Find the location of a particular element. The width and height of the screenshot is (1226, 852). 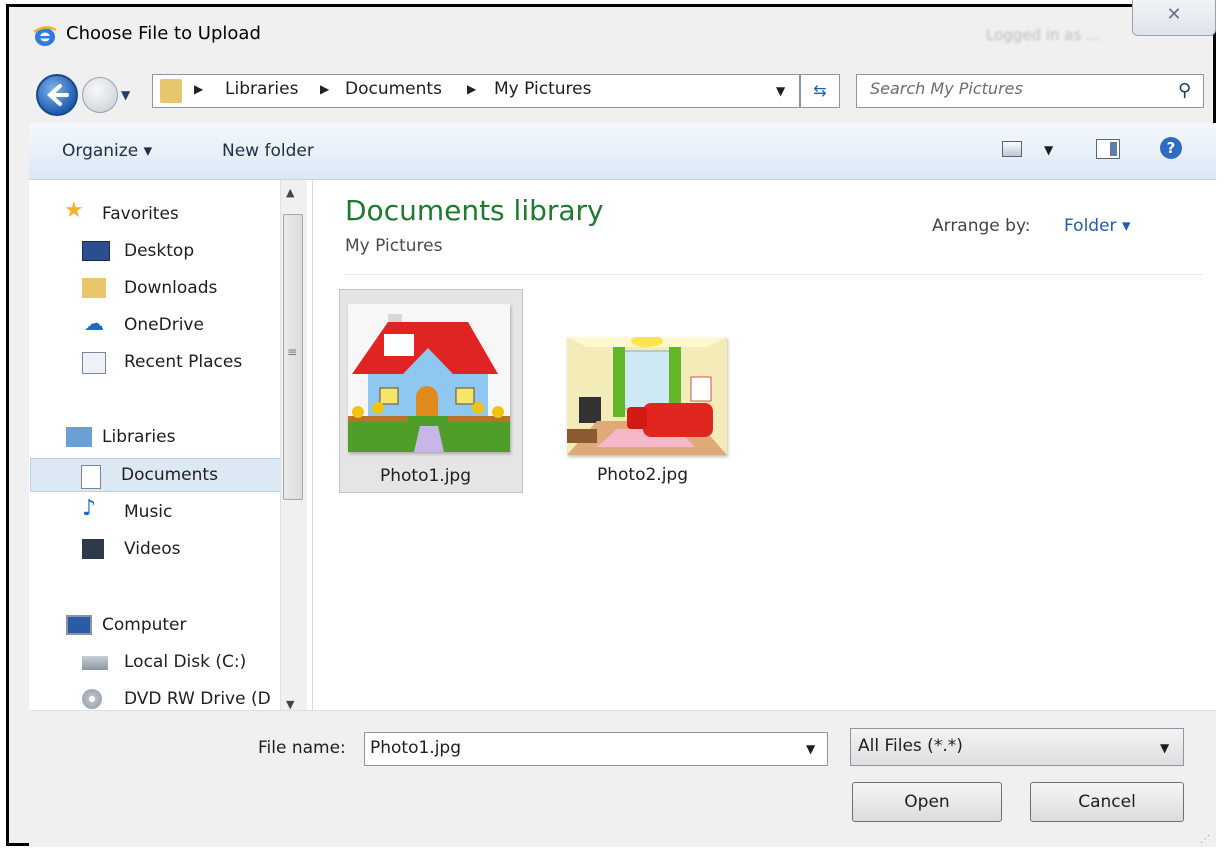

libraries-icon is located at coordinates (79, 437).